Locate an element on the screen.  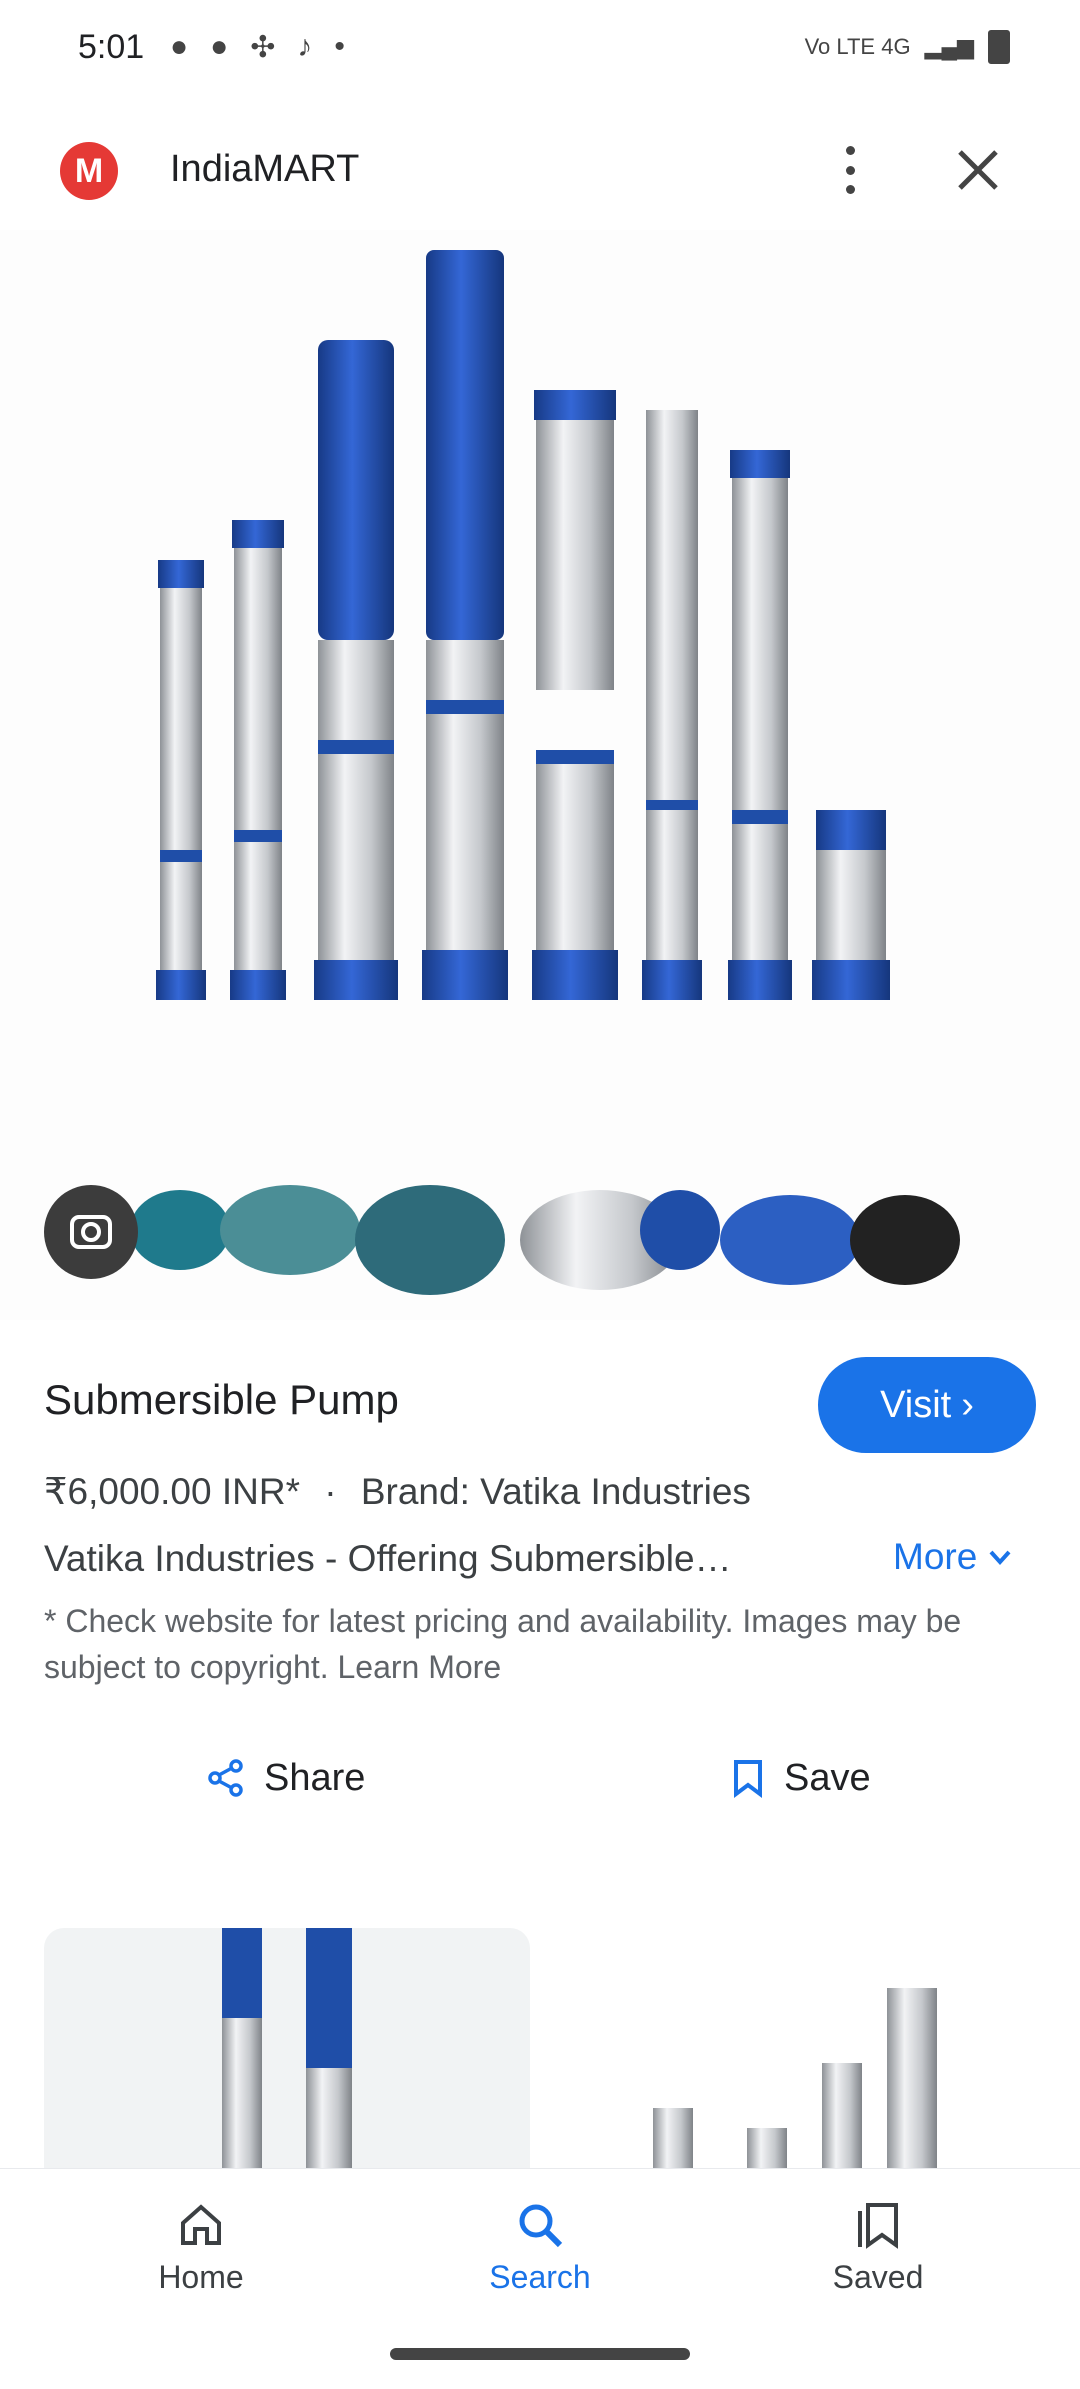
home-icon is located at coordinates (201, 2224).